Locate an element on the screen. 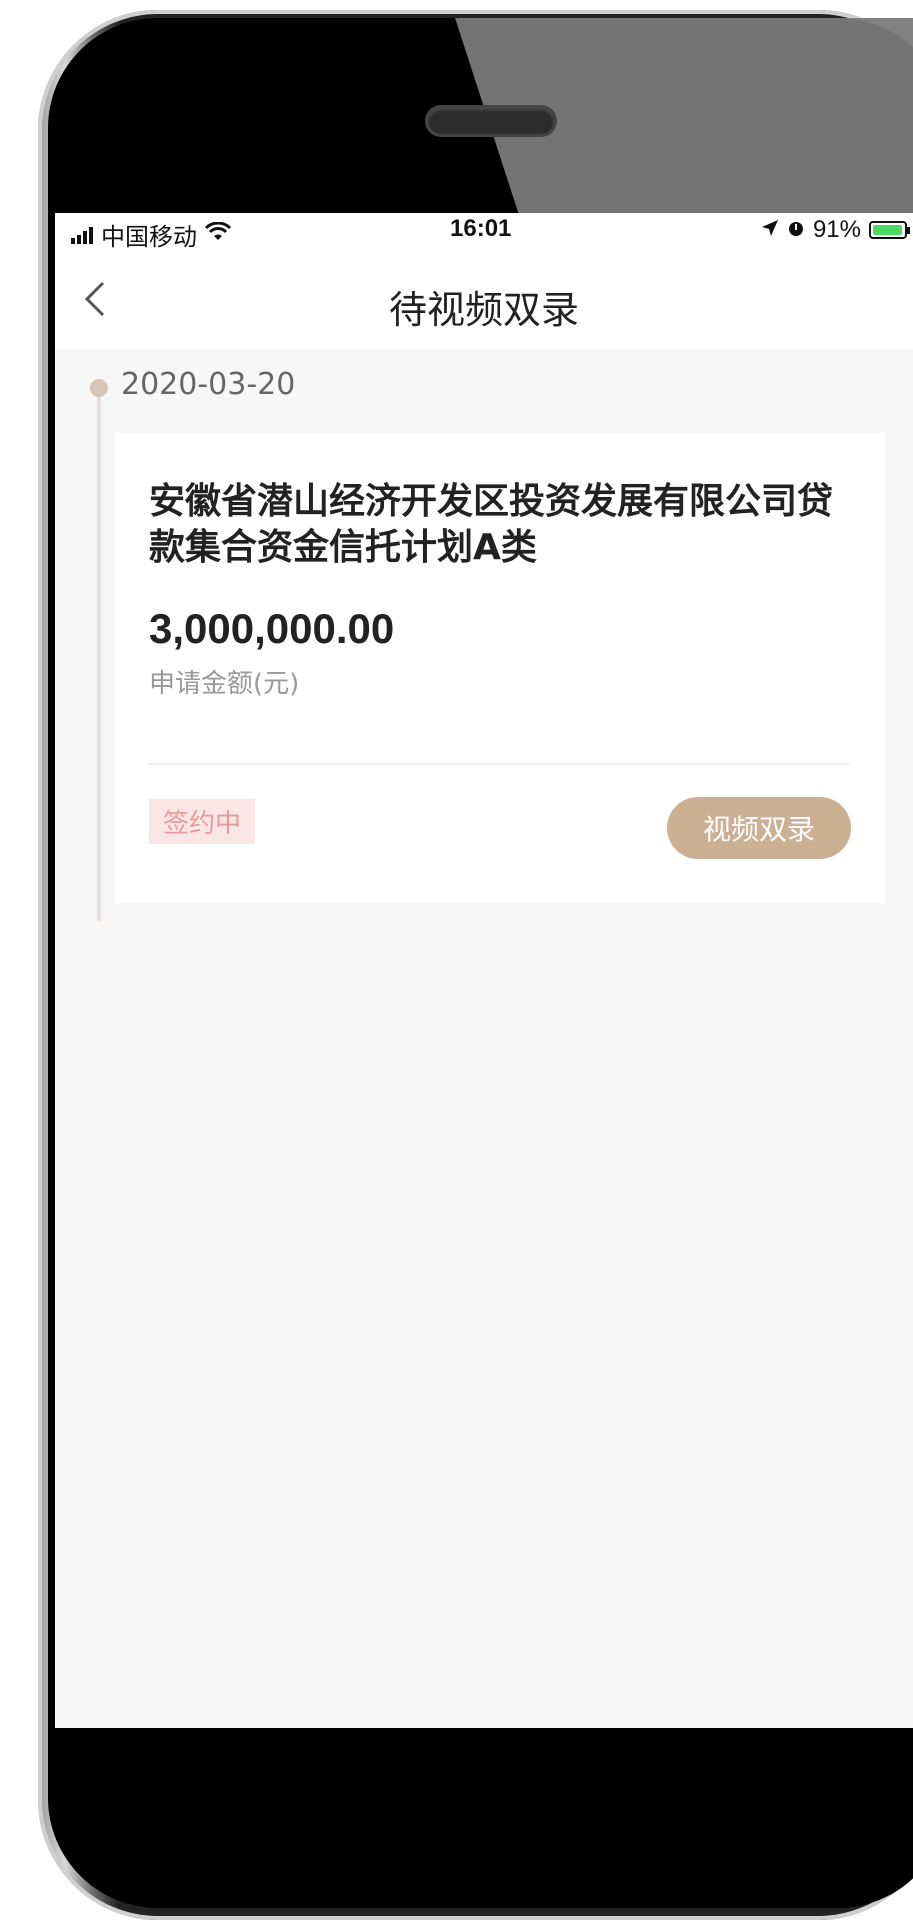  signal-icon is located at coordinates (82, 235).